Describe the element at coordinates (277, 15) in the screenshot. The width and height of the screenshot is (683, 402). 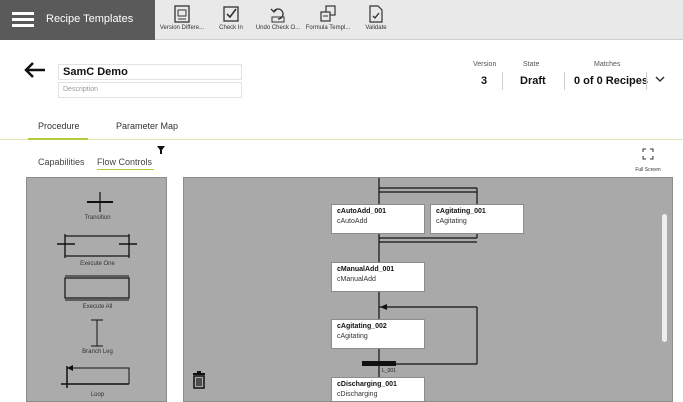
I see `undo-check-out-icon` at that location.